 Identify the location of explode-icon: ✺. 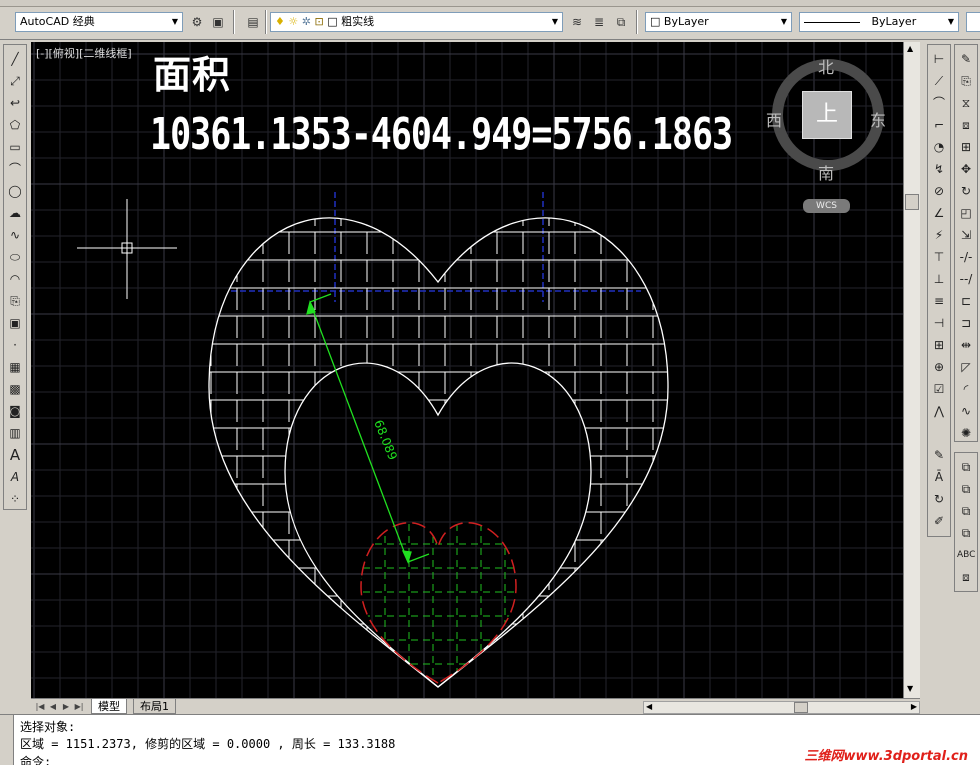
(966, 433).